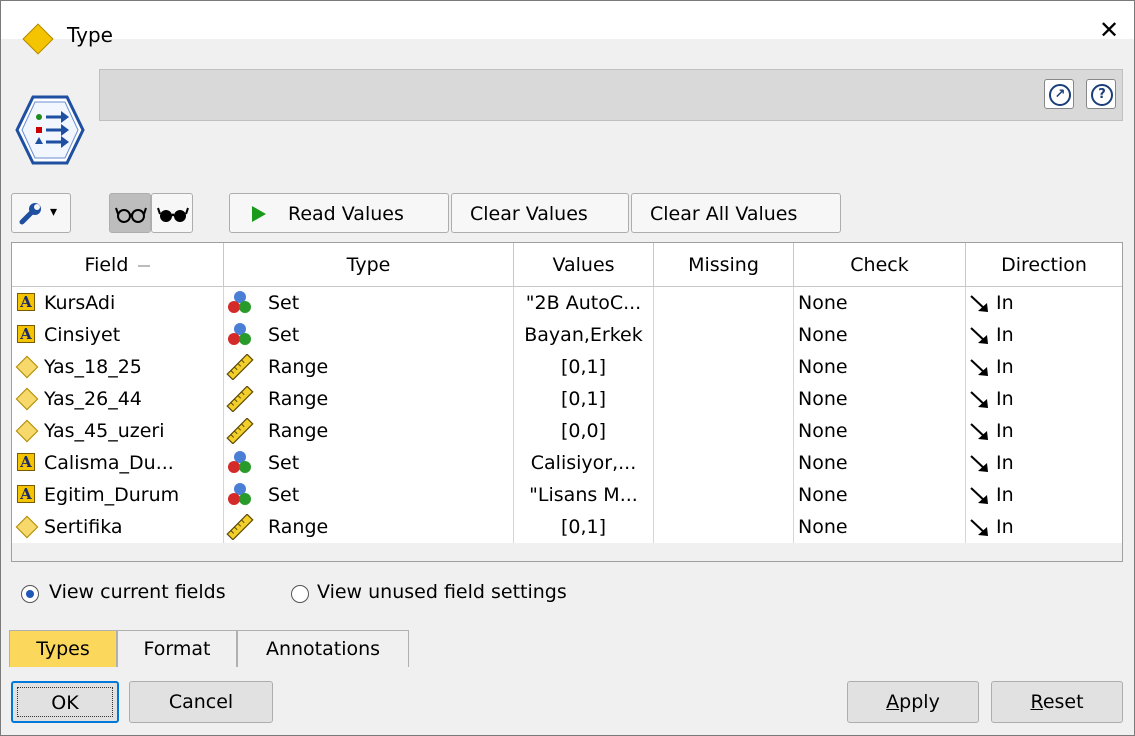  I want to click on field-cell: Yas_26_44, so click(118, 399).